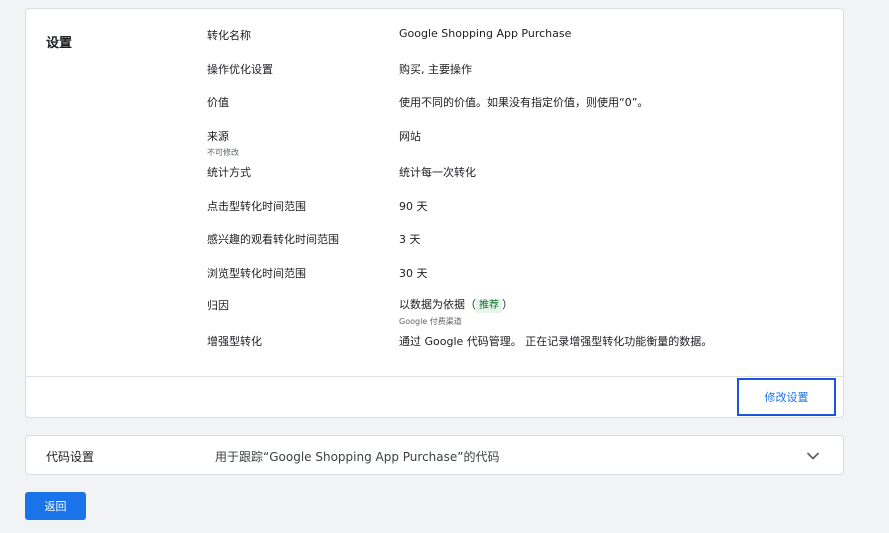  I want to click on settings-title: 设置, so click(59, 43).